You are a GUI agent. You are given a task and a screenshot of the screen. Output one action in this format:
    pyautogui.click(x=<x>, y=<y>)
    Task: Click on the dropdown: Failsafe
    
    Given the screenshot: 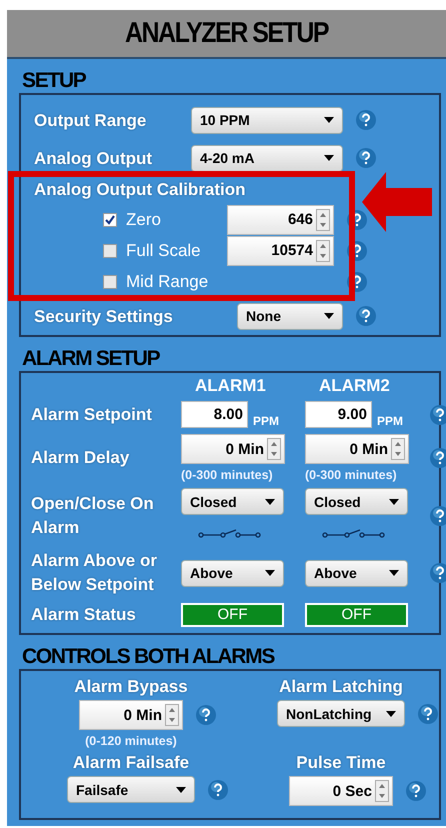 What is the action you would take?
    pyautogui.click(x=131, y=789)
    